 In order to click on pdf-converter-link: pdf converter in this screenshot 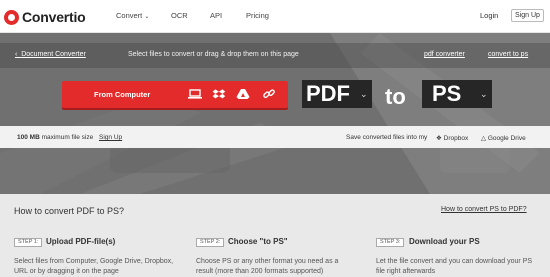, I will do `click(444, 54)`.